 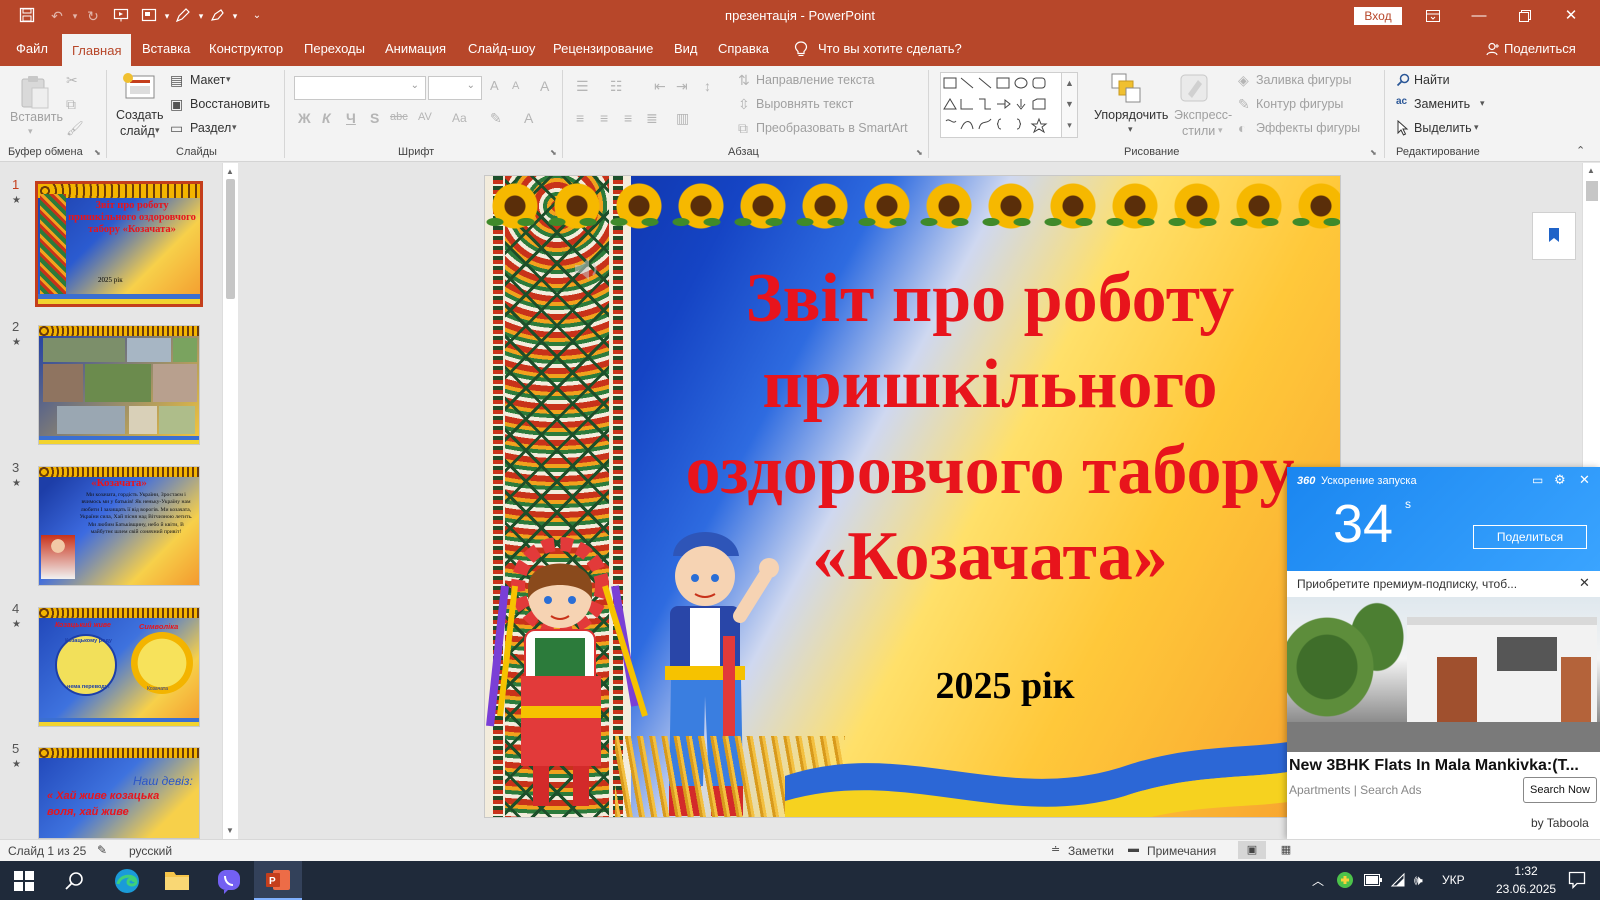 I want to click on replace-button: Заменить, so click(x=1442, y=104).